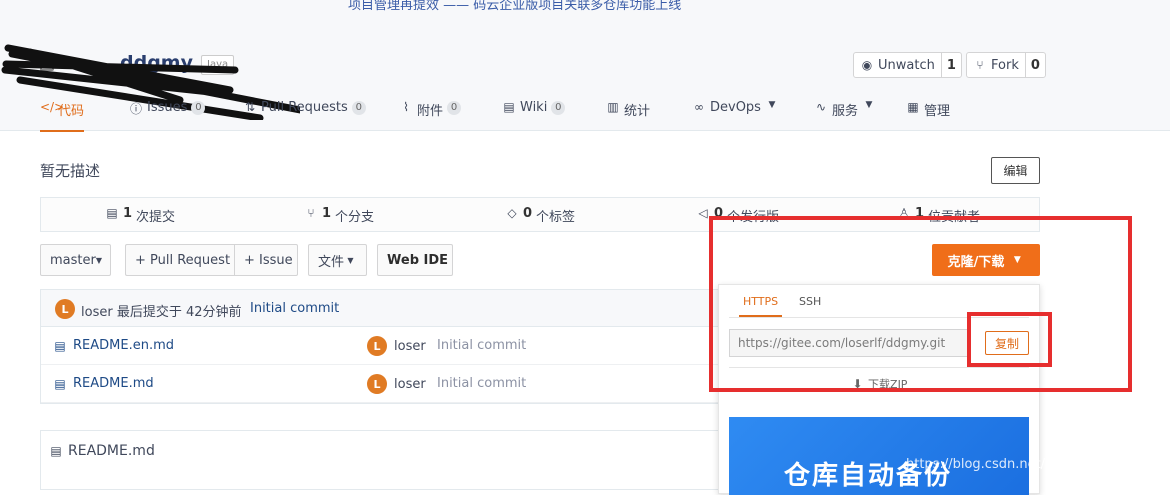 This screenshot has height=495, width=1170. I want to click on stat-releases: ◁ 0 个发行版, so click(737, 215).